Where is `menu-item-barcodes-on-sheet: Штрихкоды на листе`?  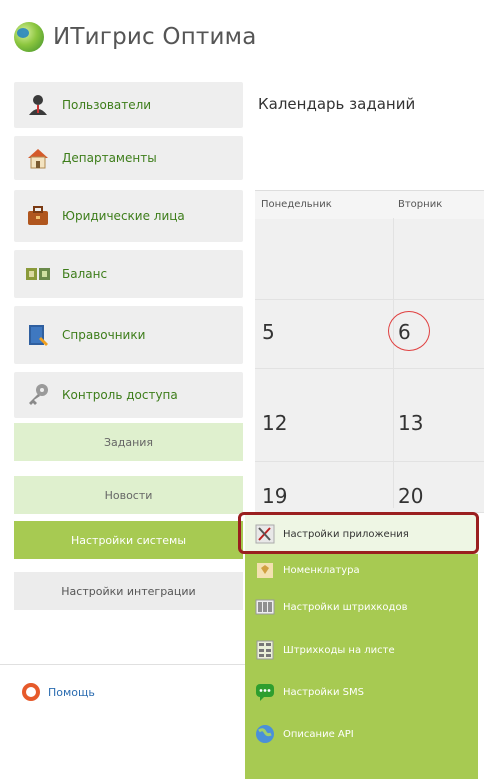
menu-item-barcodes-on-sheet: Штрихкоды на листе is located at coordinates (361, 650).